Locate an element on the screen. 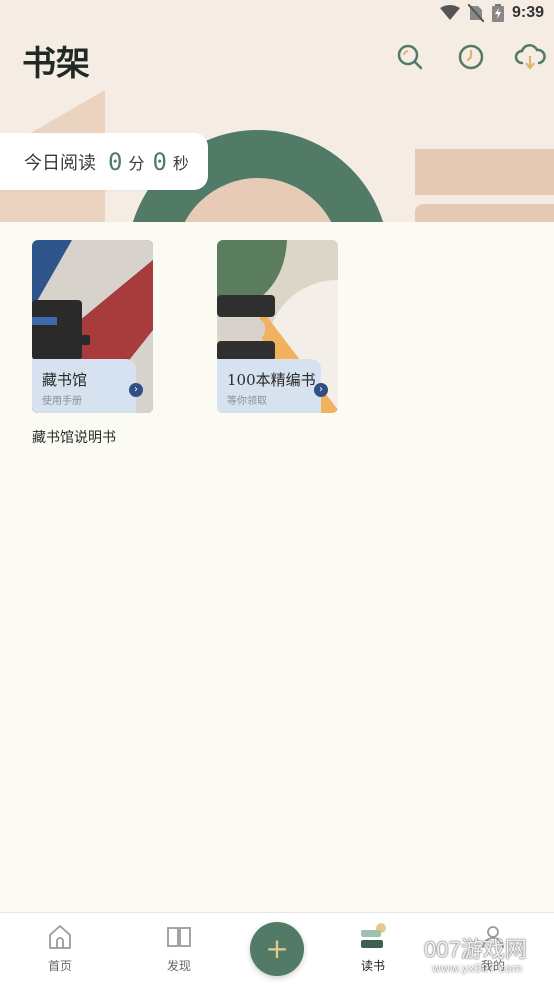 This screenshot has height=986, width=554. plus-icon: + is located at coordinates (277, 948).